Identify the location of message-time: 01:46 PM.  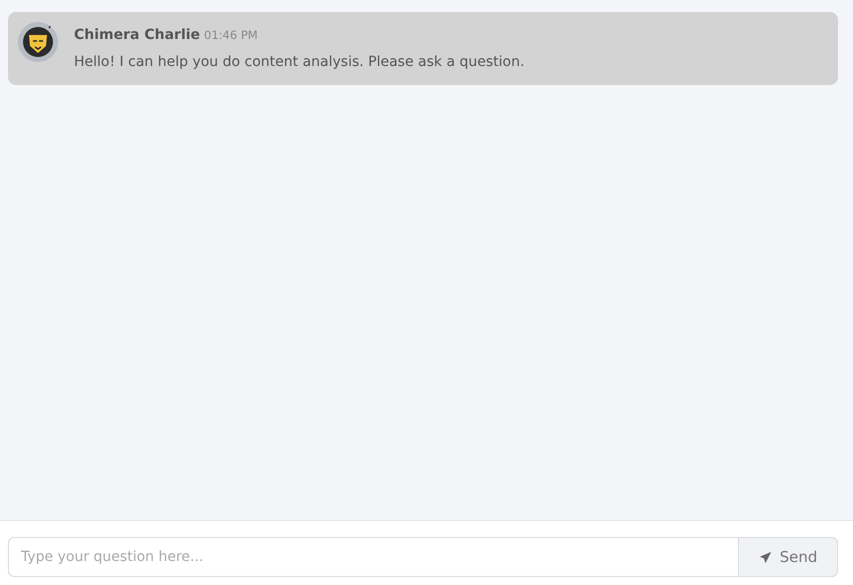
(231, 35).